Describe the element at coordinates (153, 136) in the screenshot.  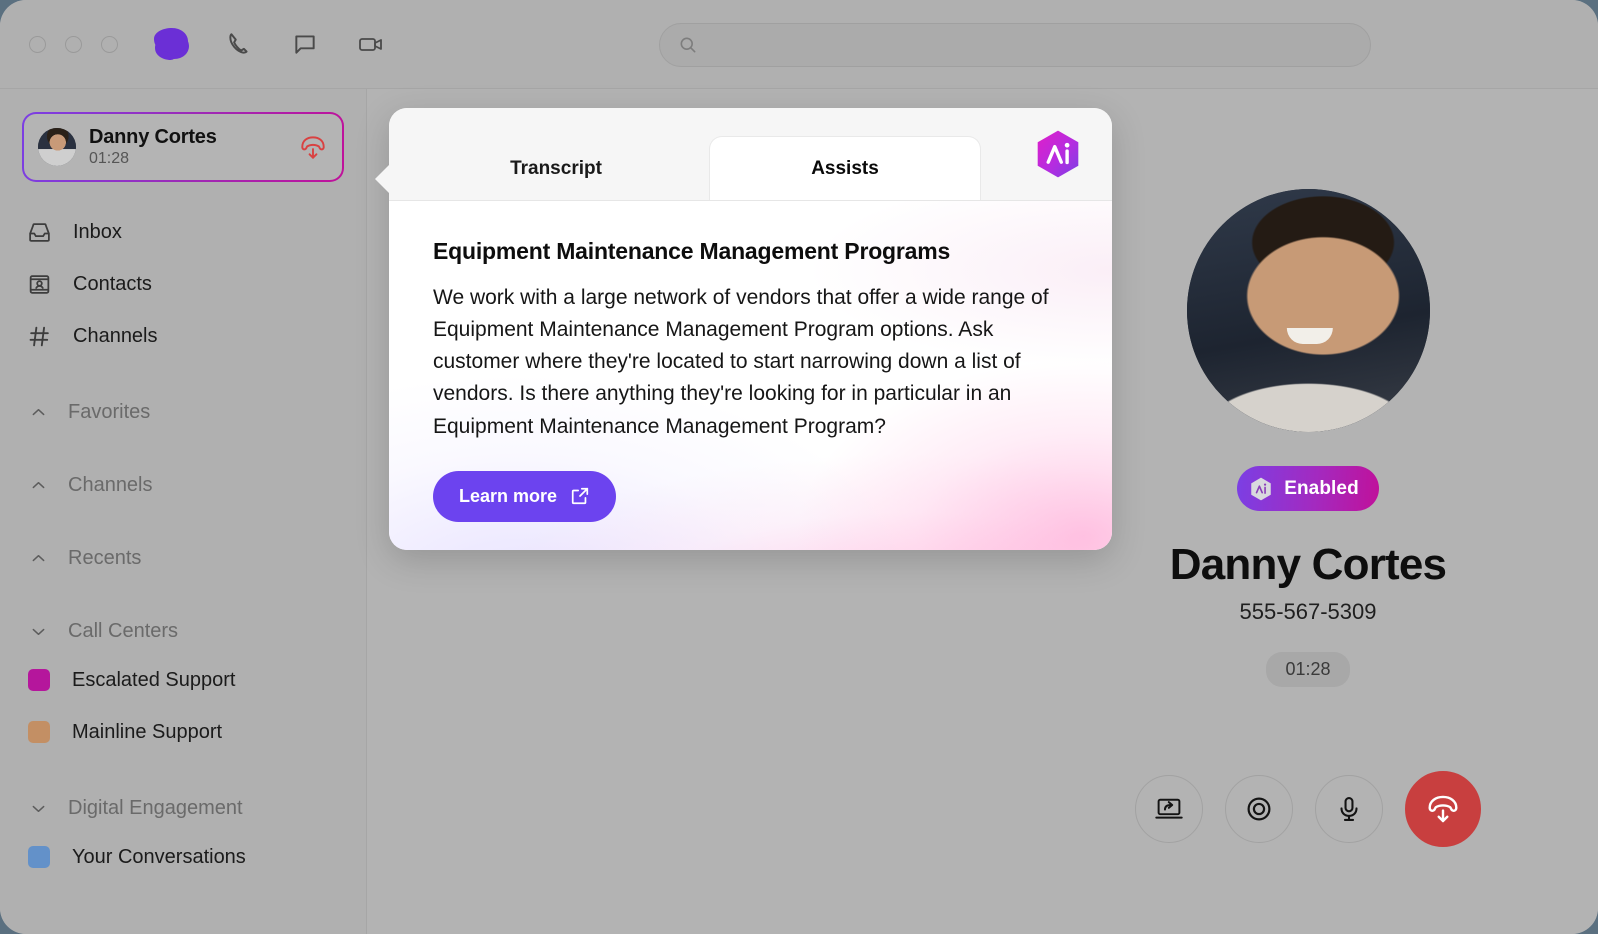
I see `active-call-name: Danny Cortes` at that location.